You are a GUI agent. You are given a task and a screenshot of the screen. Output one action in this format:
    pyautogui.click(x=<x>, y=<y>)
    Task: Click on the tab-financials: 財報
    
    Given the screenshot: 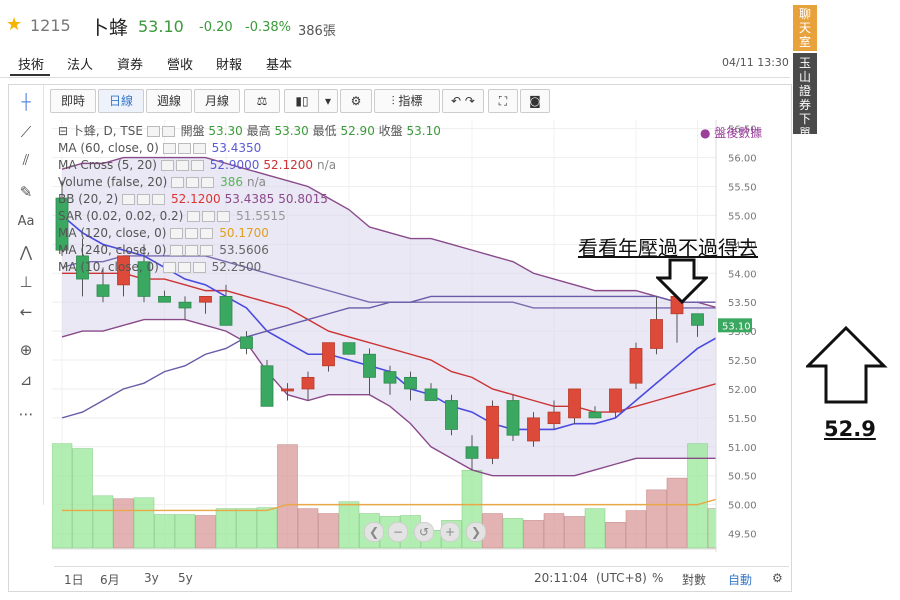 What is the action you would take?
    pyautogui.click(x=229, y=63)
    